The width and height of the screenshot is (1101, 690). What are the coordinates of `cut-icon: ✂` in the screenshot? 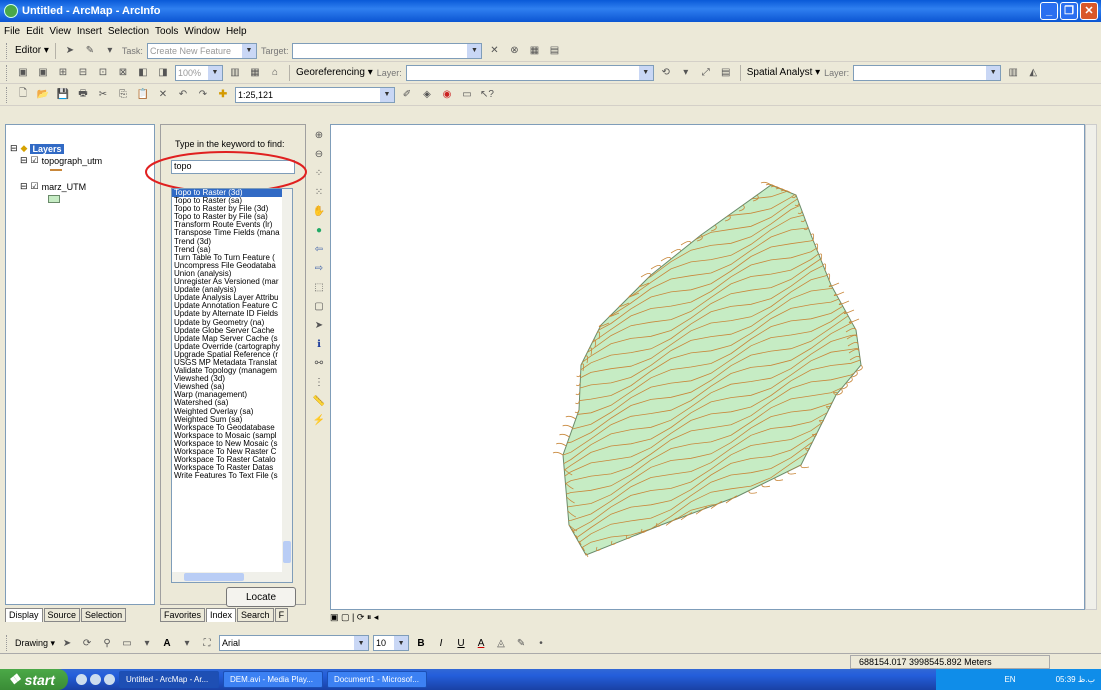 It's located at (103, 95).